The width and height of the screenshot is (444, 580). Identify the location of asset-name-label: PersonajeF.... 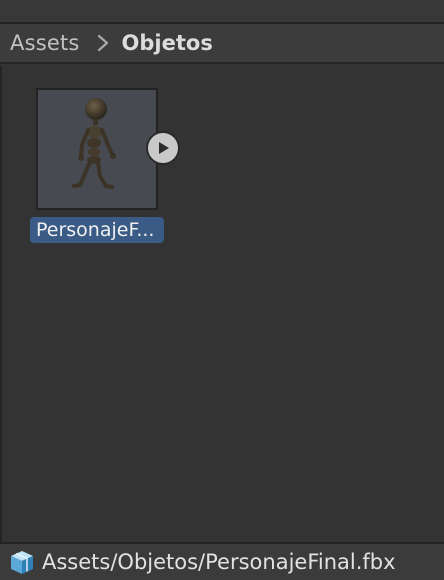
(97, 230).